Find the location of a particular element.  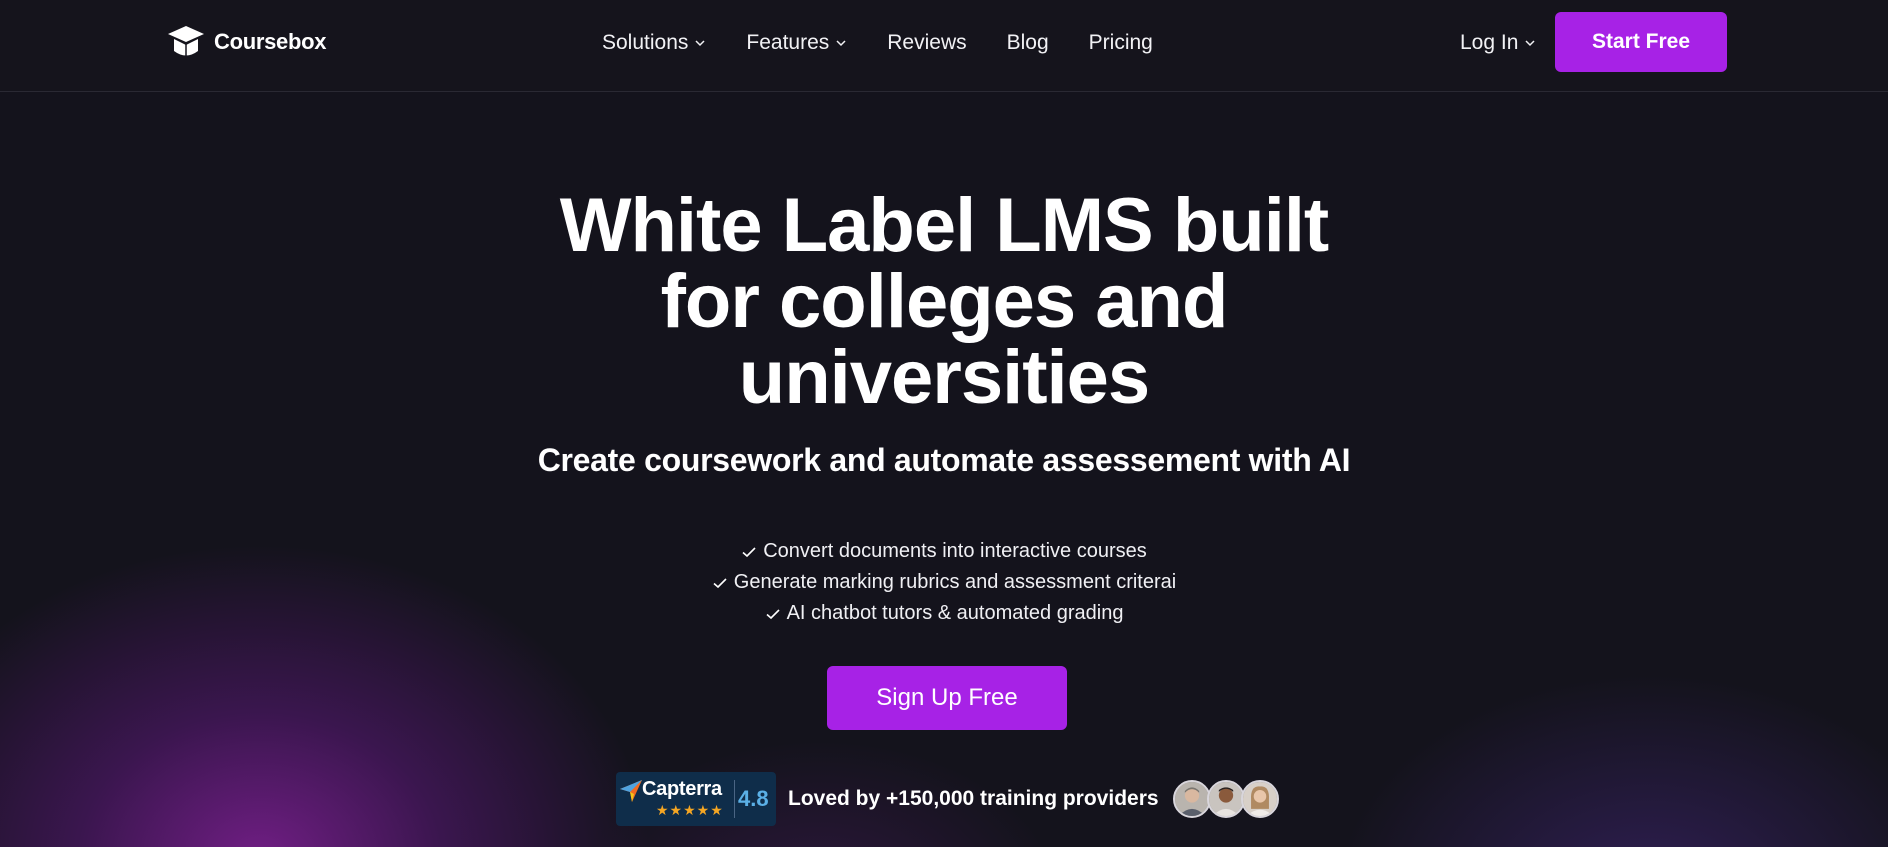

capterra-name: Capterra is located at coordinates (682, 789).